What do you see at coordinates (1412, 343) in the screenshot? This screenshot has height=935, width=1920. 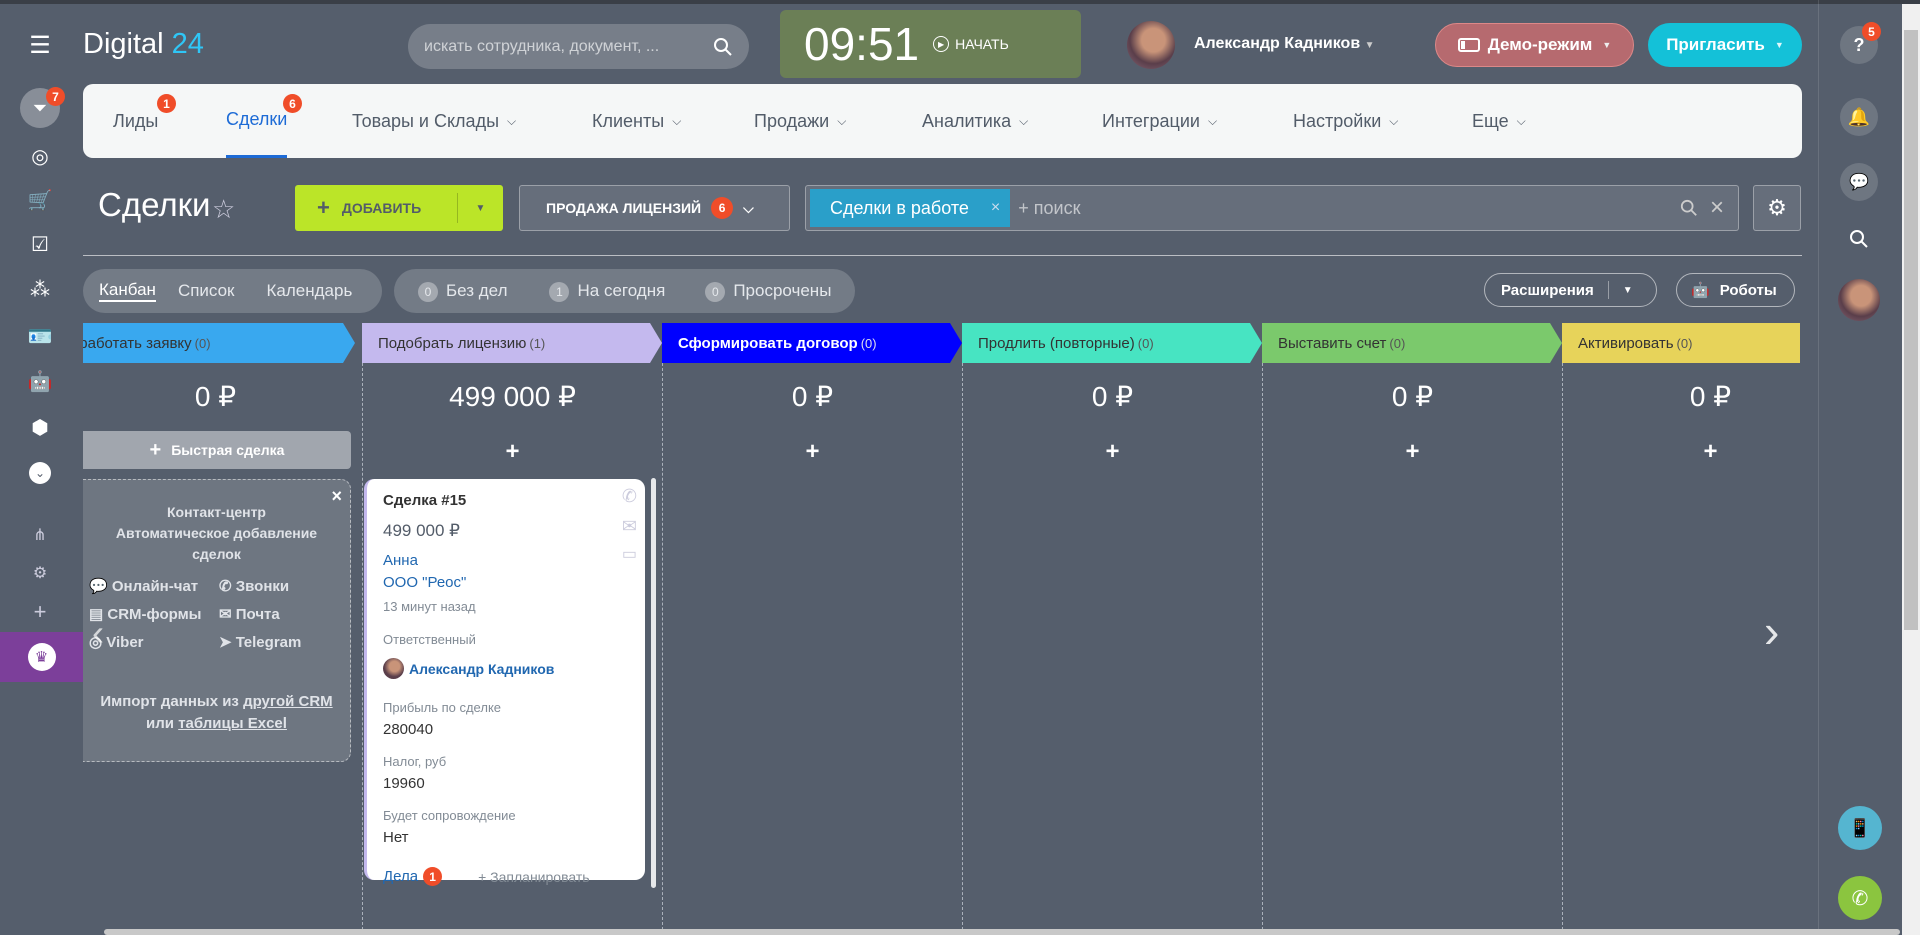 I see `column-header: Выставить счет (0)` at bounding box center [1412, 343].